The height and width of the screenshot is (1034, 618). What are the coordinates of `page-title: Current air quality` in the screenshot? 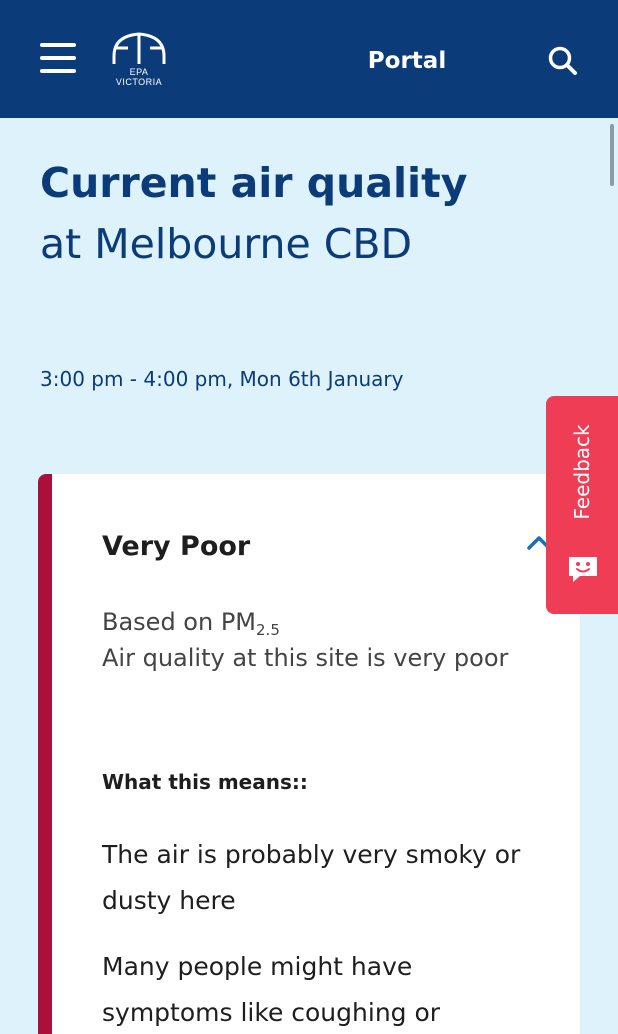 It's located at (254, 183).